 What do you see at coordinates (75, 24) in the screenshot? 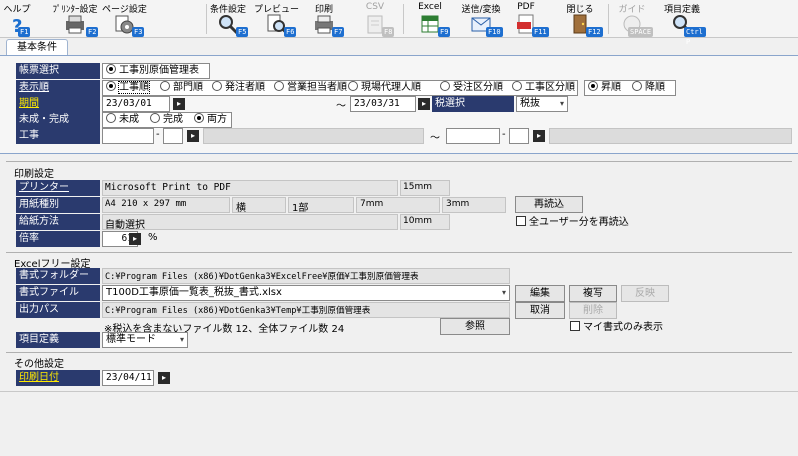
I see `printer-icon` at bounding box center [75, 24].